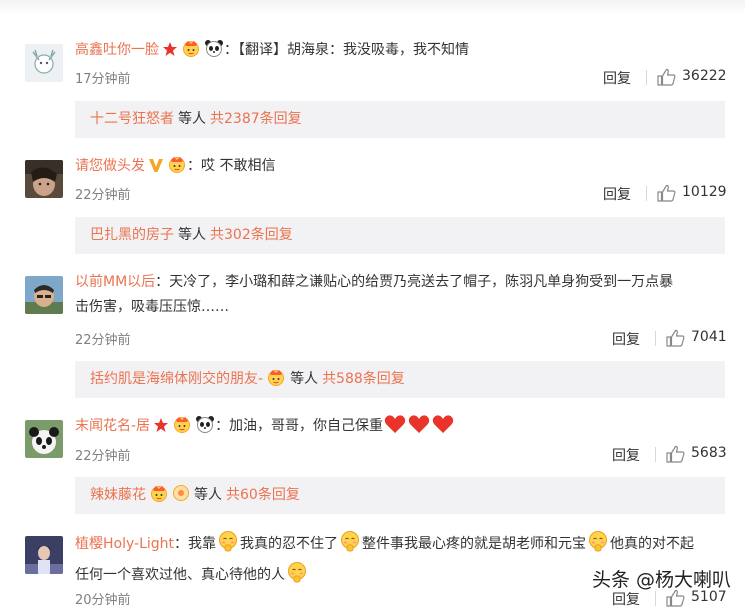 The width and height of the screenshot is (745, 611). I want to click on comment-username: 末闻花名-居, so click(112, 426).